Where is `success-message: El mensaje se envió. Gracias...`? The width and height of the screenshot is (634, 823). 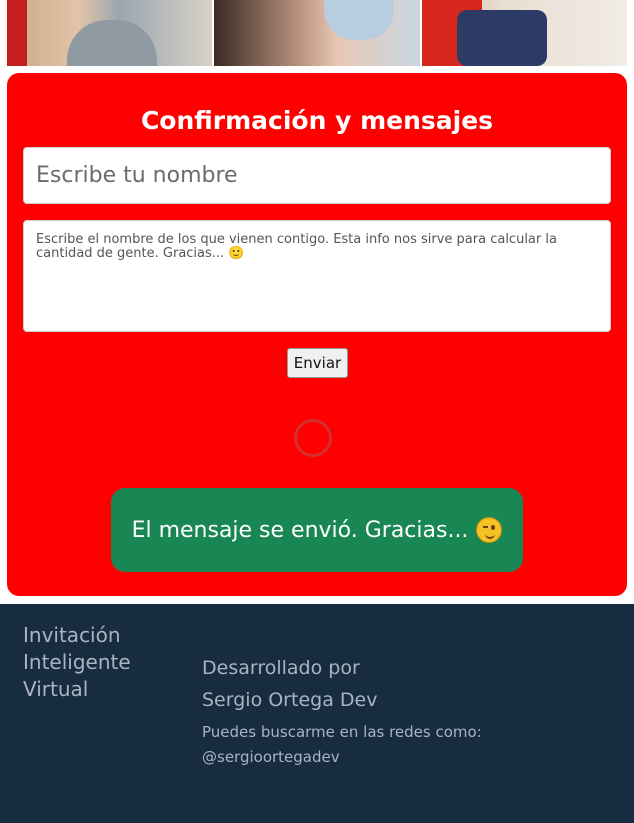
success-message: El mensaje se envió. Gracias... is located at coordinates (300, 530).